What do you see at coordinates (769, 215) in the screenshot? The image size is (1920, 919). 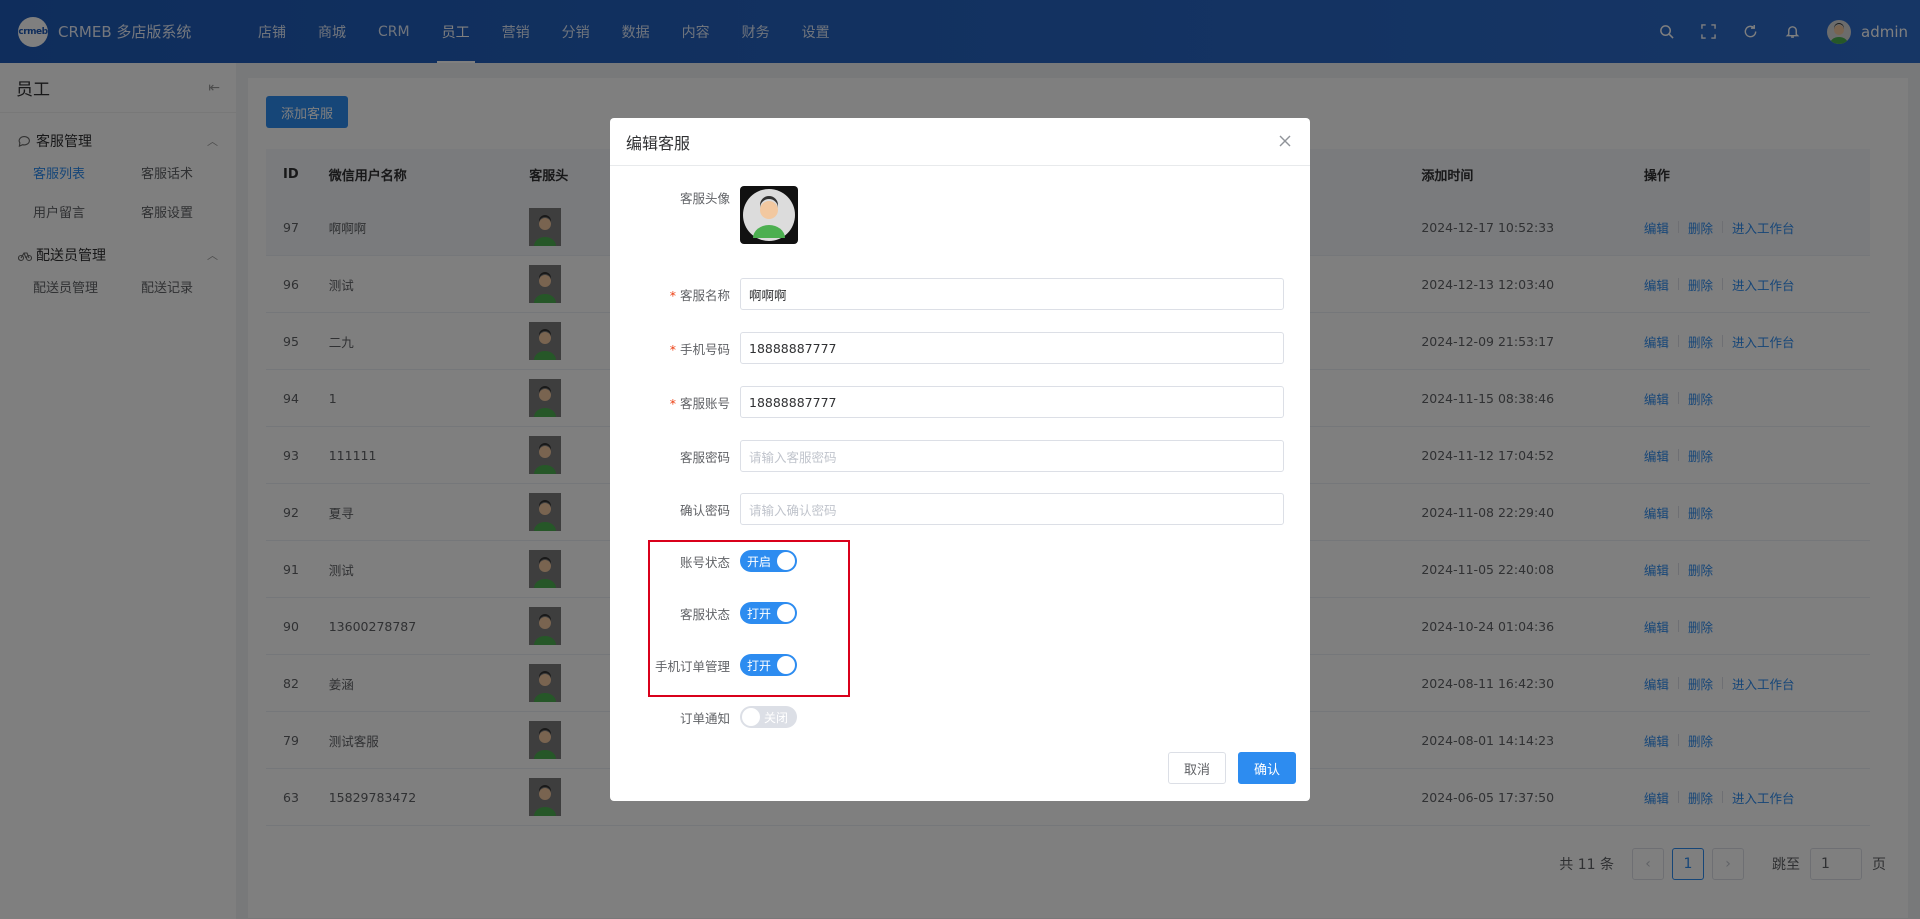 I see `service-avatar-upload` at bounding box center [769, 215].